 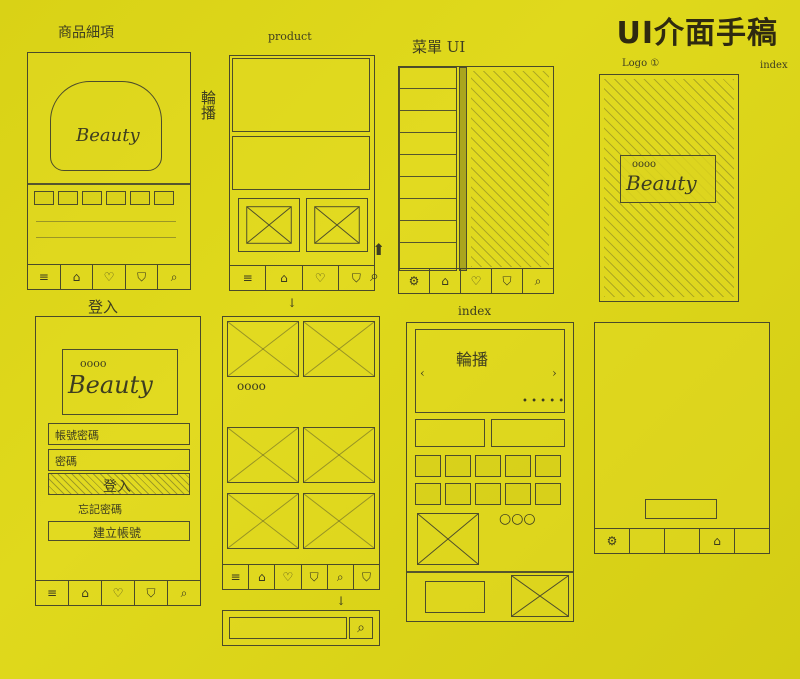 I want to click on bag-icon-2: ⛉, so click(x=366, y=577).